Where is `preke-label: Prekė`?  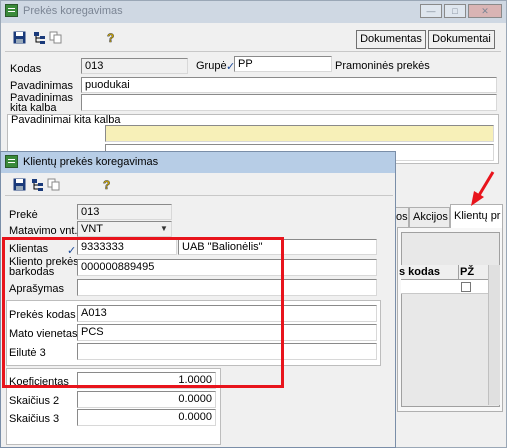
preke-label: Prekė is located at coordinates (23, 215).